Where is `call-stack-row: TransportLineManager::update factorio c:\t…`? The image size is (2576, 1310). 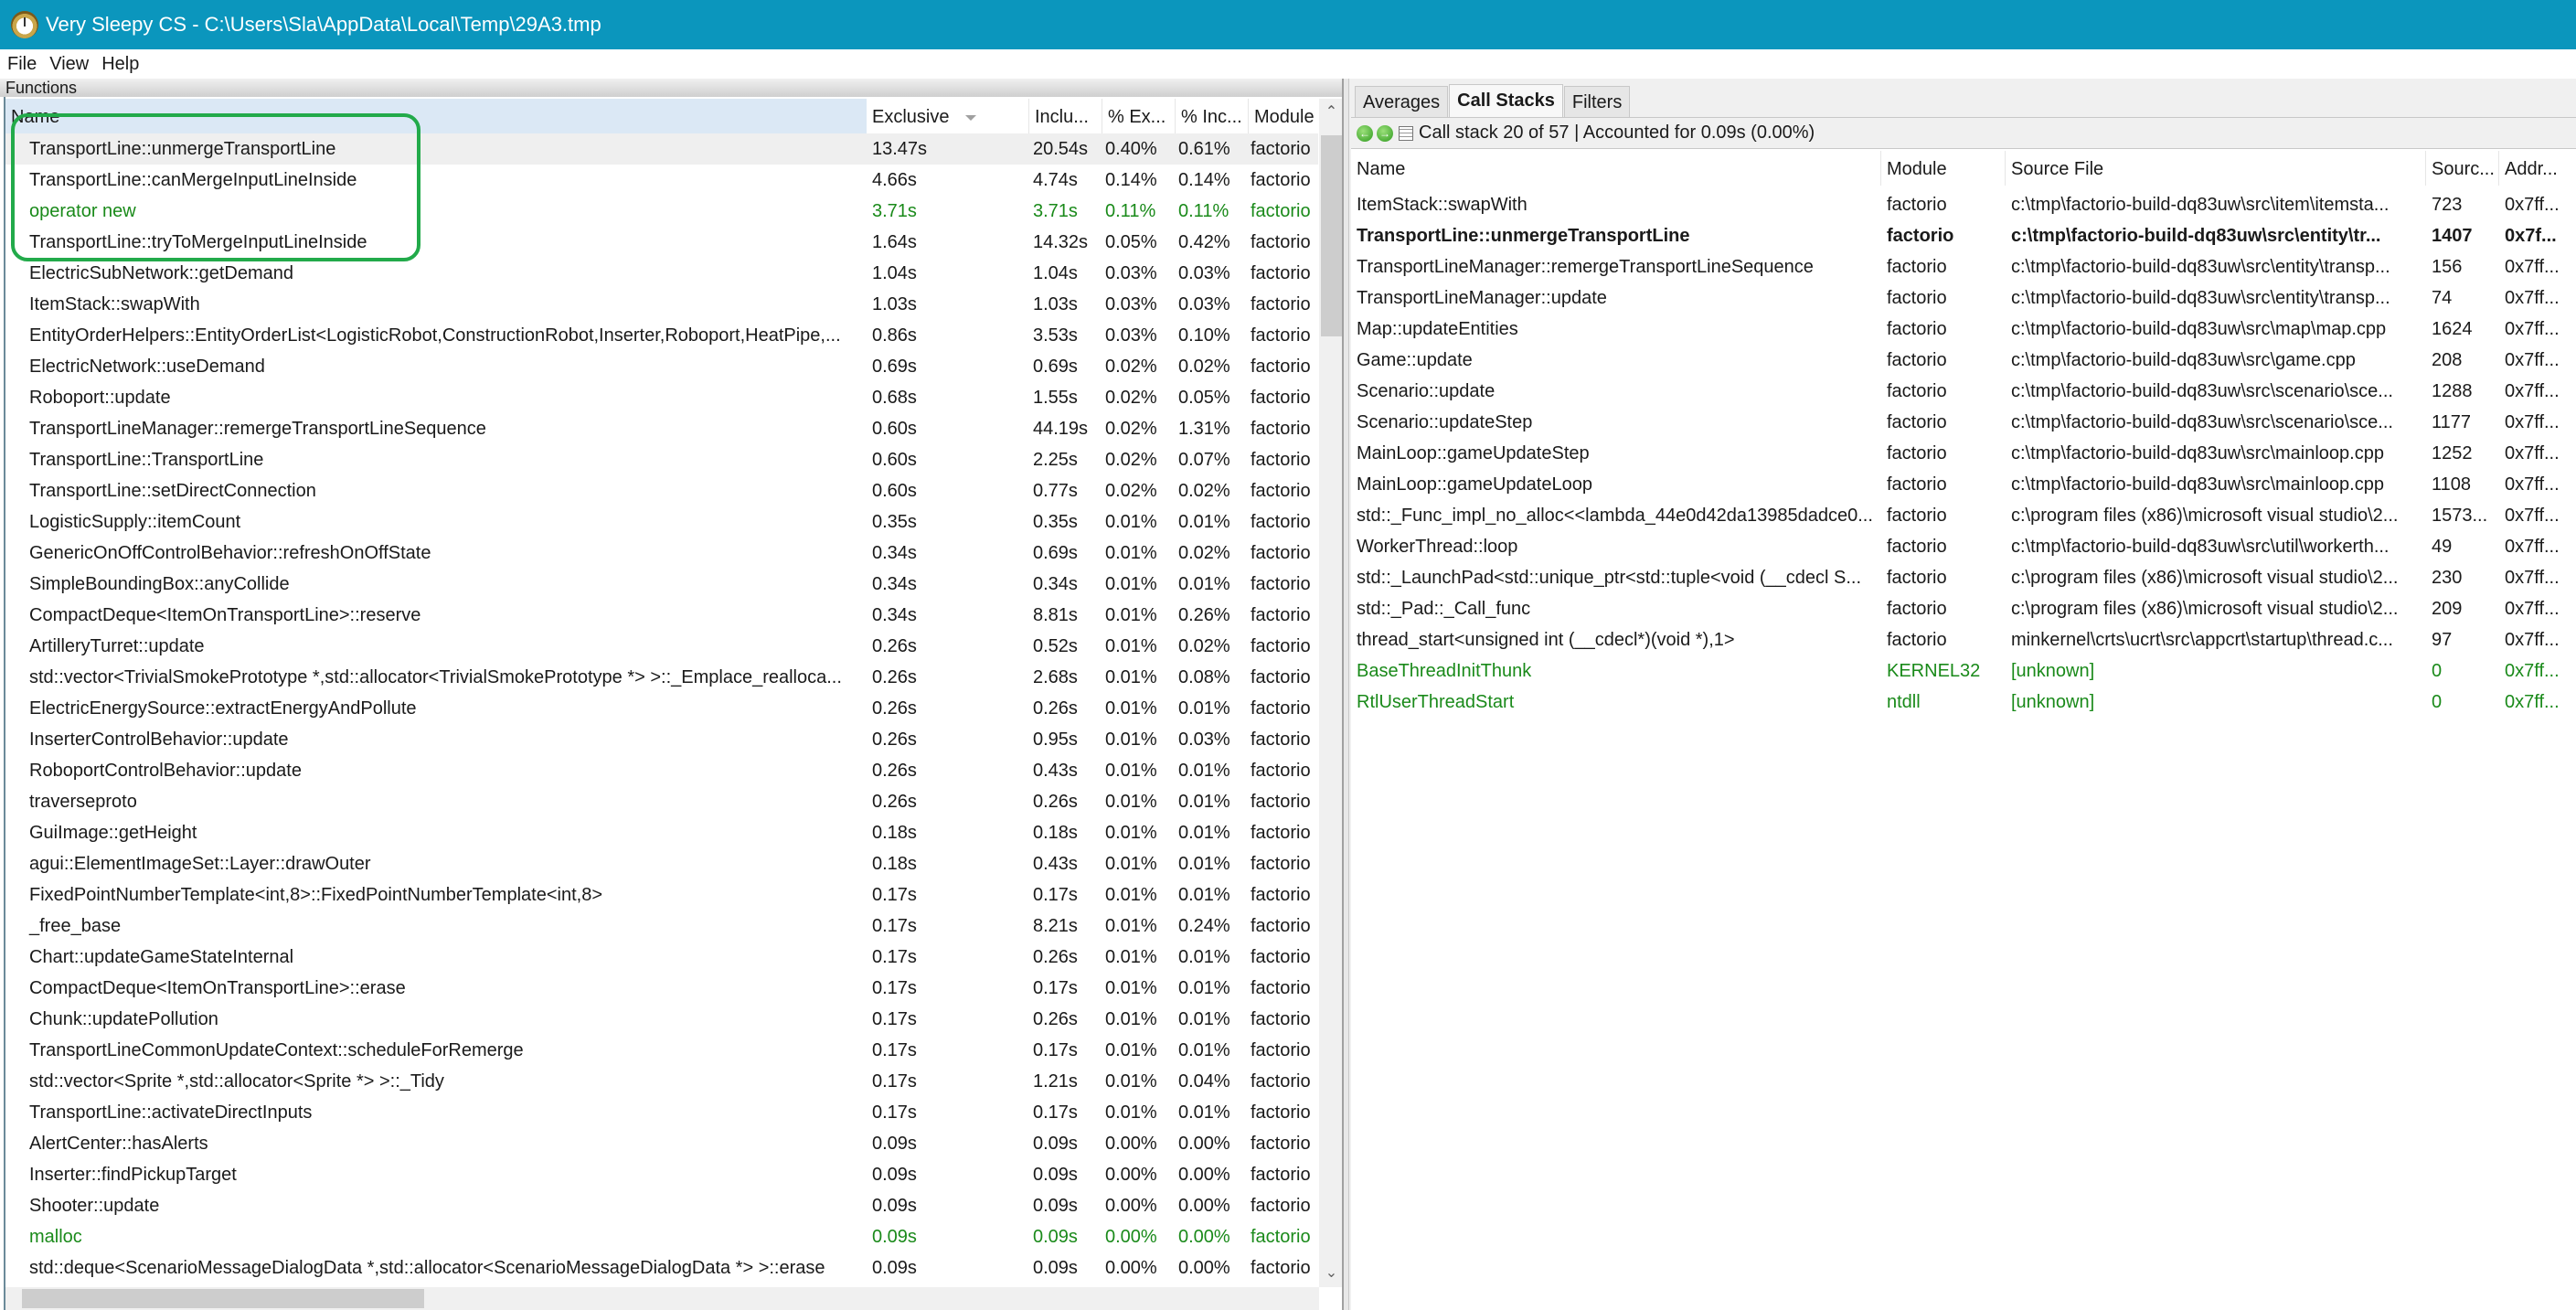
call-stack-row: TransportLineManager::update factorio c:\t… is located at coordinates (1964, 298).